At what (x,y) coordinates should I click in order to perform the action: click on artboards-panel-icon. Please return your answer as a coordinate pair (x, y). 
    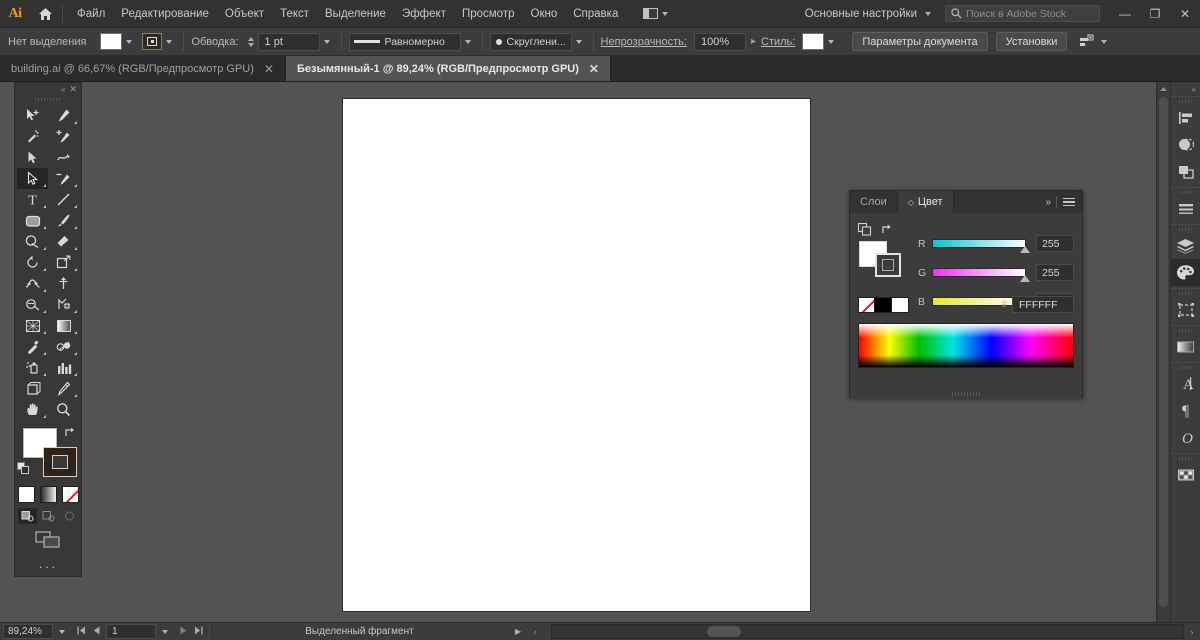
    Looking at the image, I should click on (1185, 309).